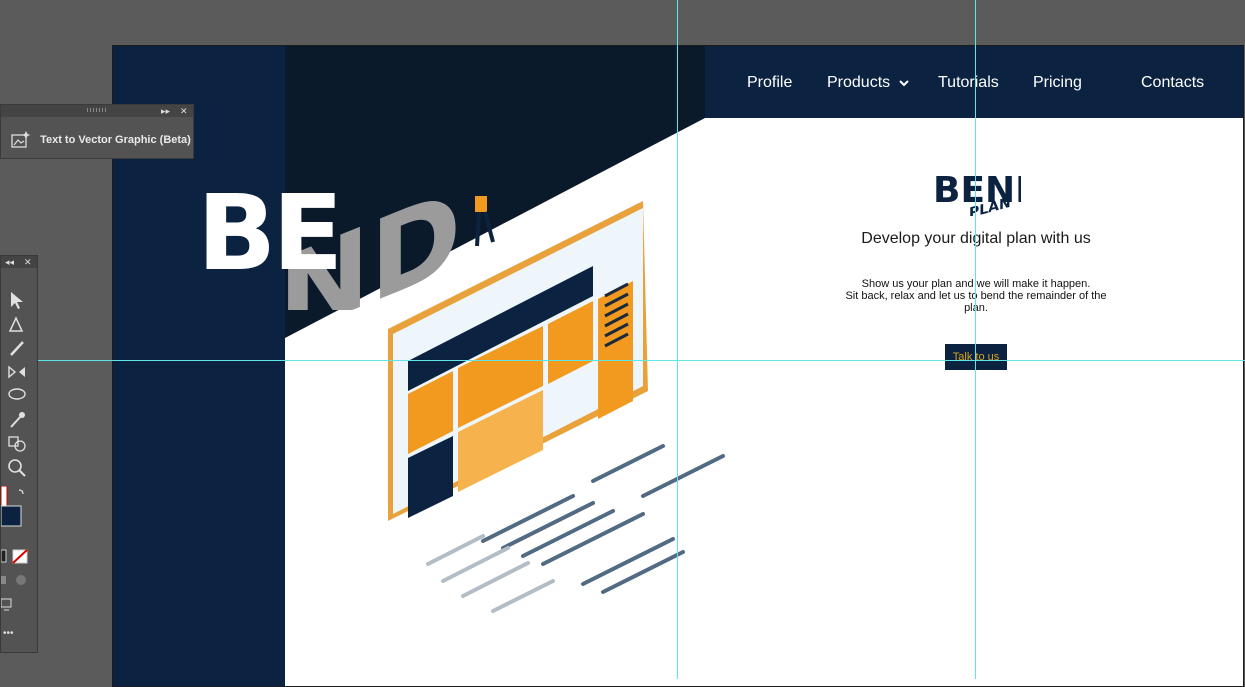 The height and width of the screenshot is (687, 1245). Describe the element at coordinates (17, 444) in the screenshot. I see `shape-builder-tool-icon` at that location.